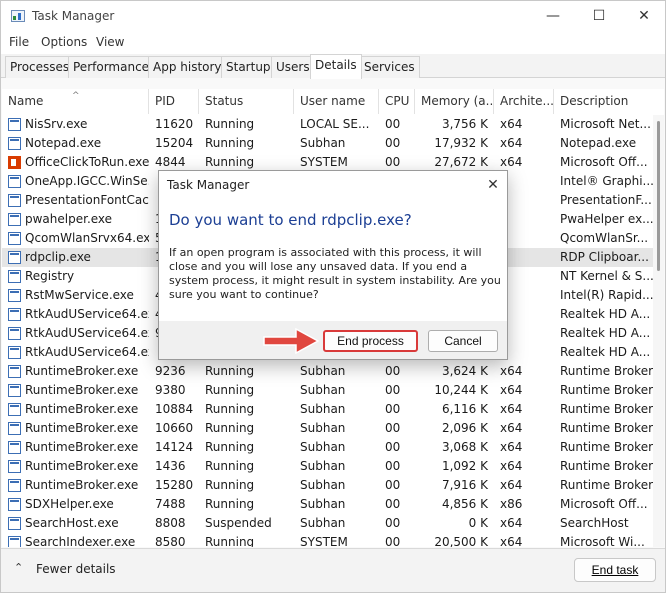  Describe the element at coordinates (606, 409) in the screenshot. I see `cell-desc: Runtime Broker` at that location.